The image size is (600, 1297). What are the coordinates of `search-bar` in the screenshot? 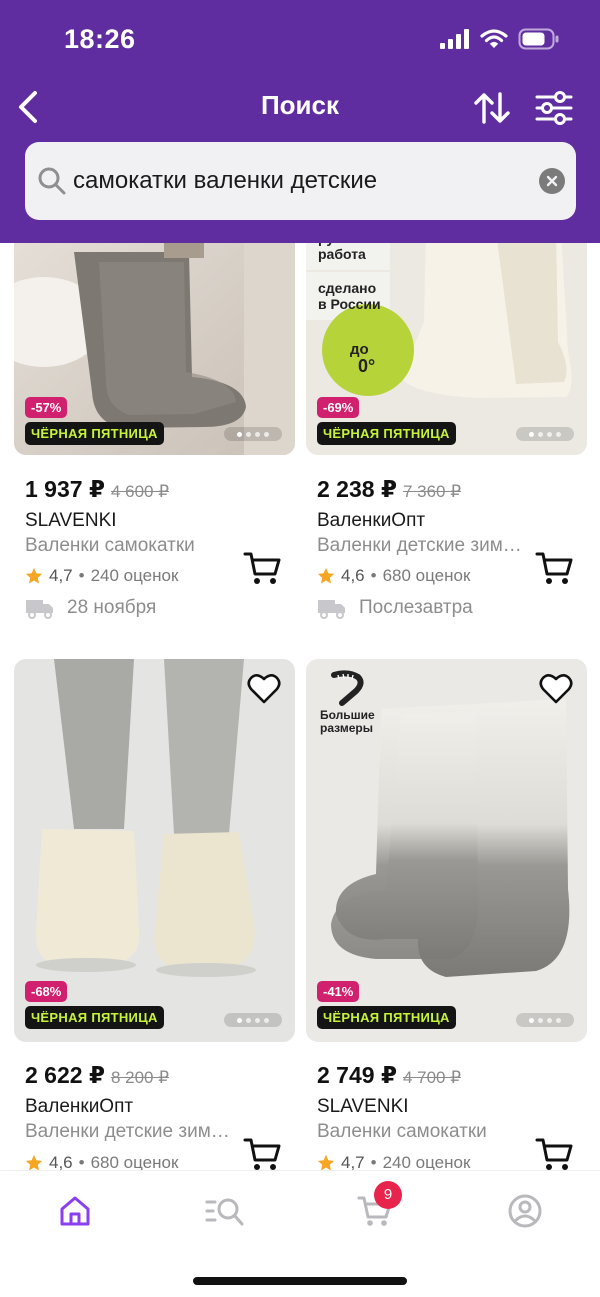 It's located at (300, 181).